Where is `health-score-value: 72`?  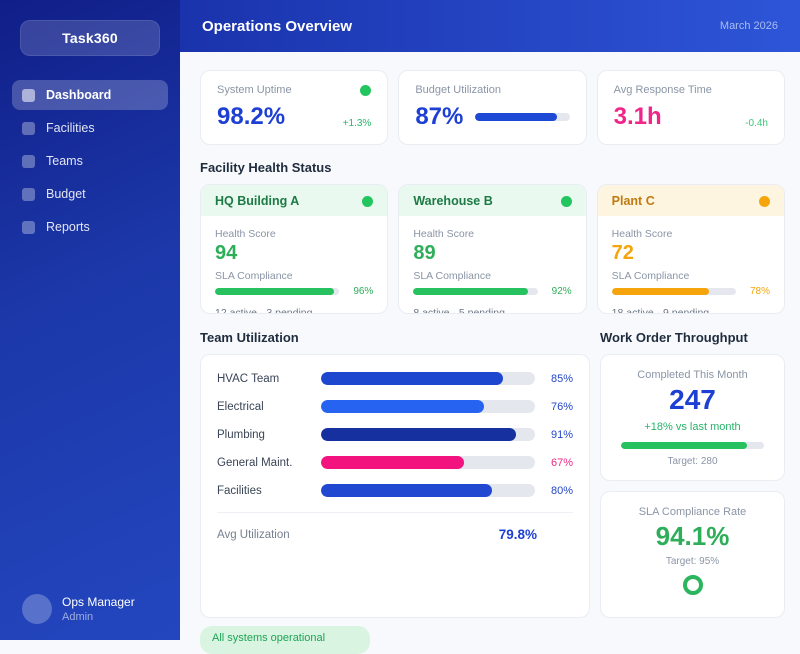
health-score-value: 72 is located at coordinates (622, 253).